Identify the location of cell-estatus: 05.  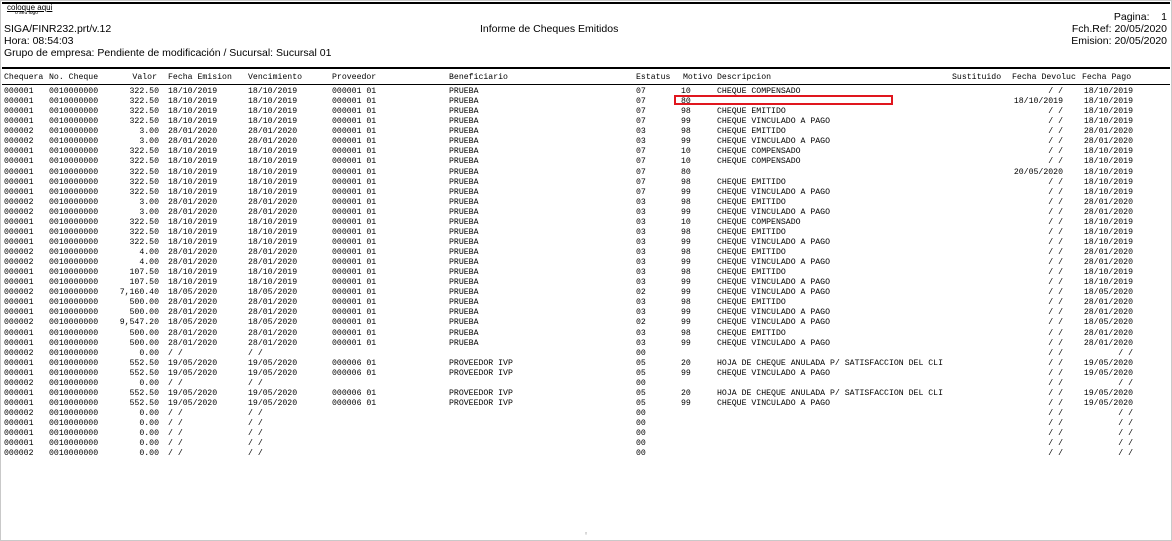
(641, 363).